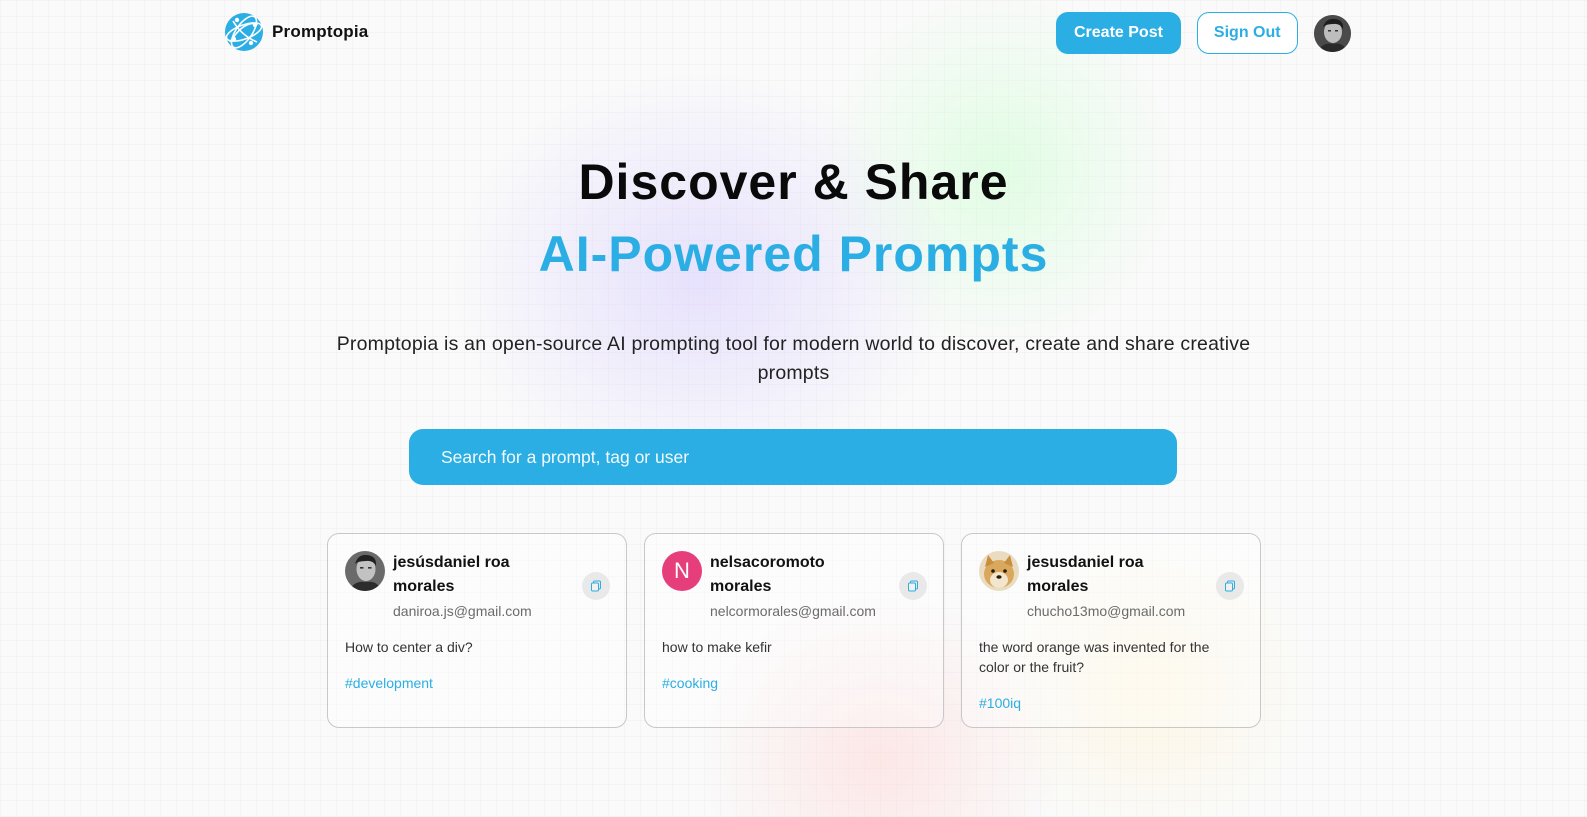 Image resolution: width=1587 pixels, height=817 pixels. What do you see at coordinates (682, 571) in the screenshot?
I see `user-avatar: N` at bounding box center [682, 571].